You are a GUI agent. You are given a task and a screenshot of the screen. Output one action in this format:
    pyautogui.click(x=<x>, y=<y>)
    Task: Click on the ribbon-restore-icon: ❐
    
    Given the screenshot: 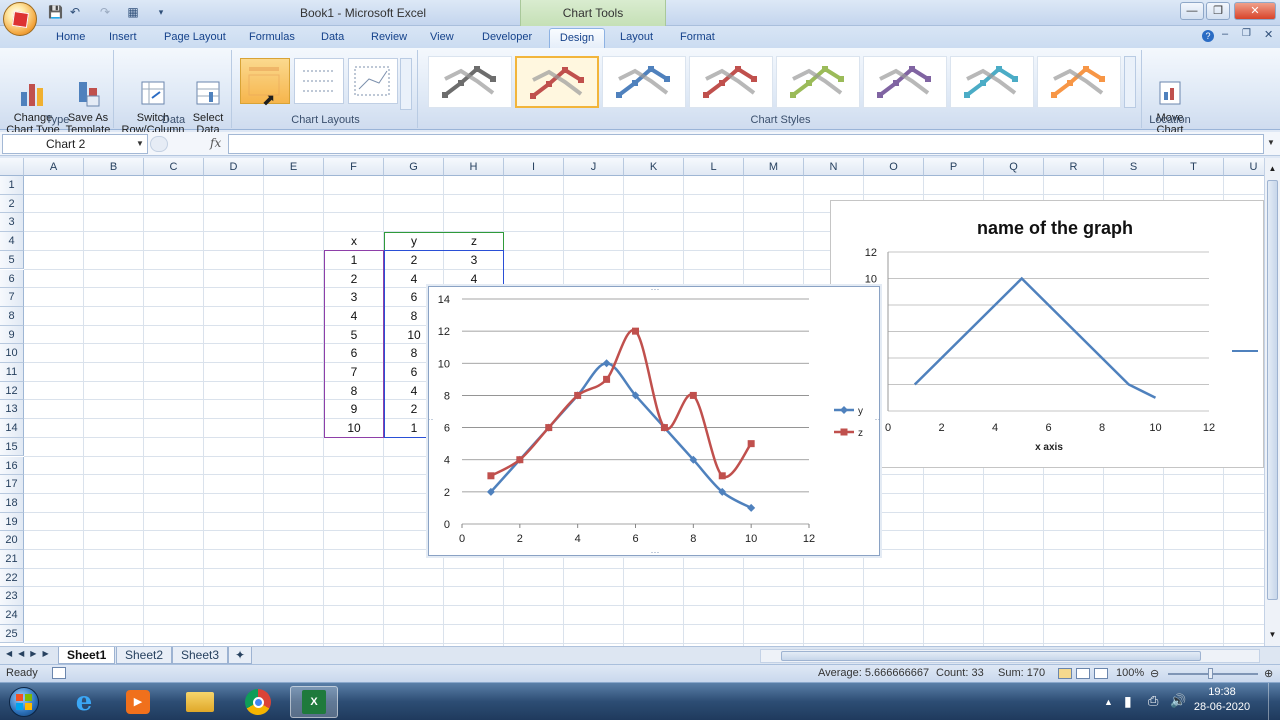 What is the action you would take?
    pyautogui.click(x=1246, y=33)
    